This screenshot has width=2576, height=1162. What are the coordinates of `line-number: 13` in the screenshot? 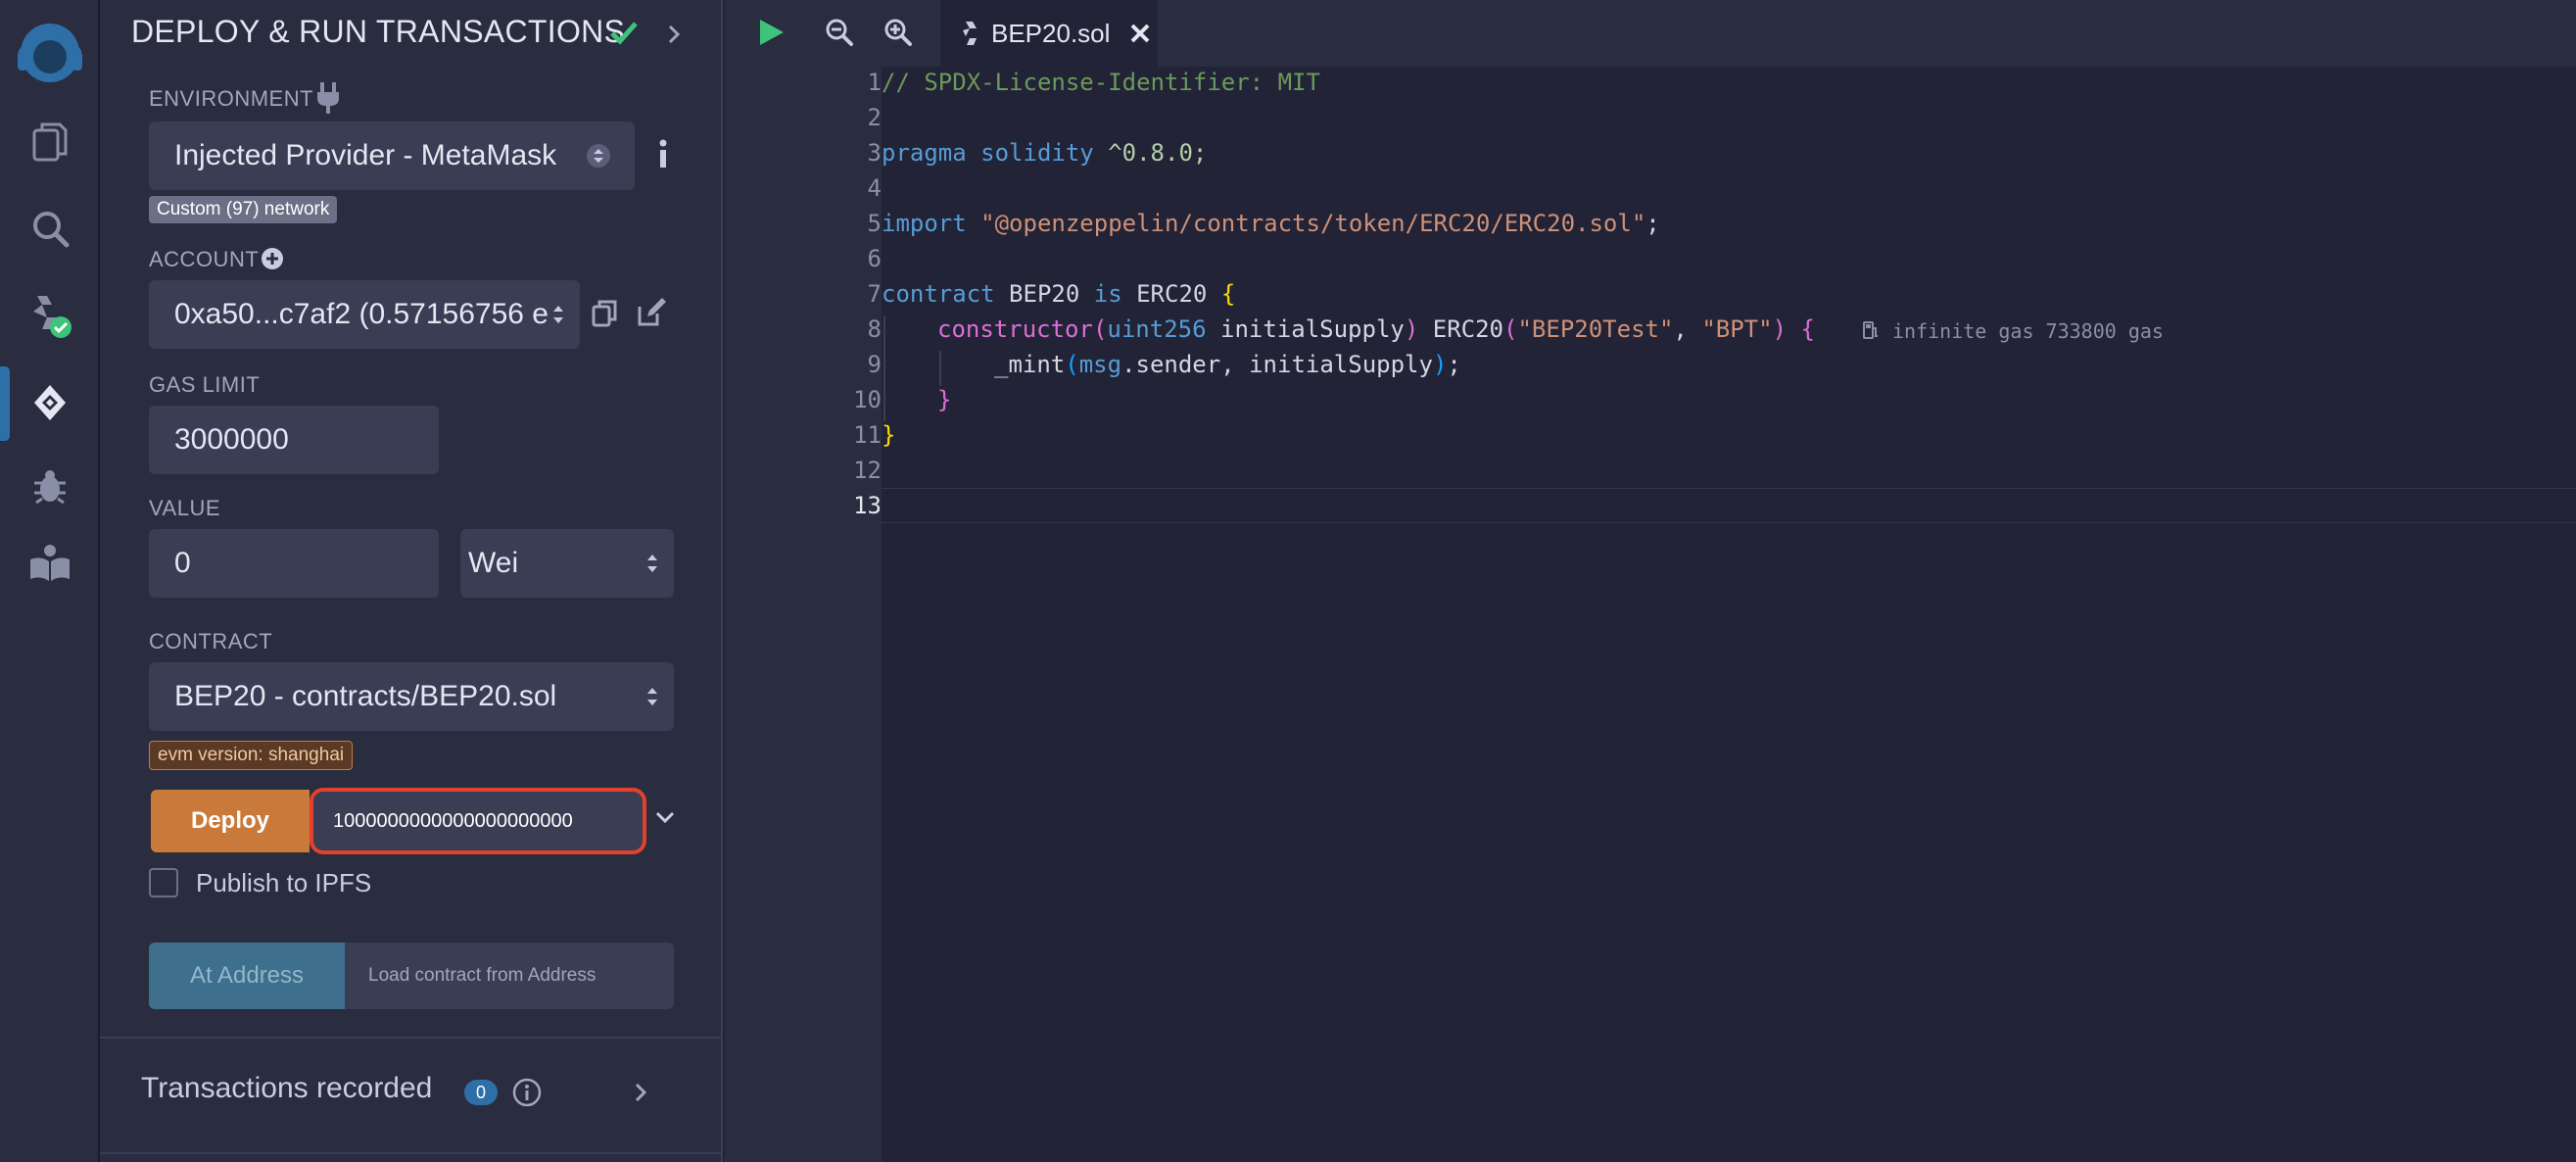 It's located at (867, 505).